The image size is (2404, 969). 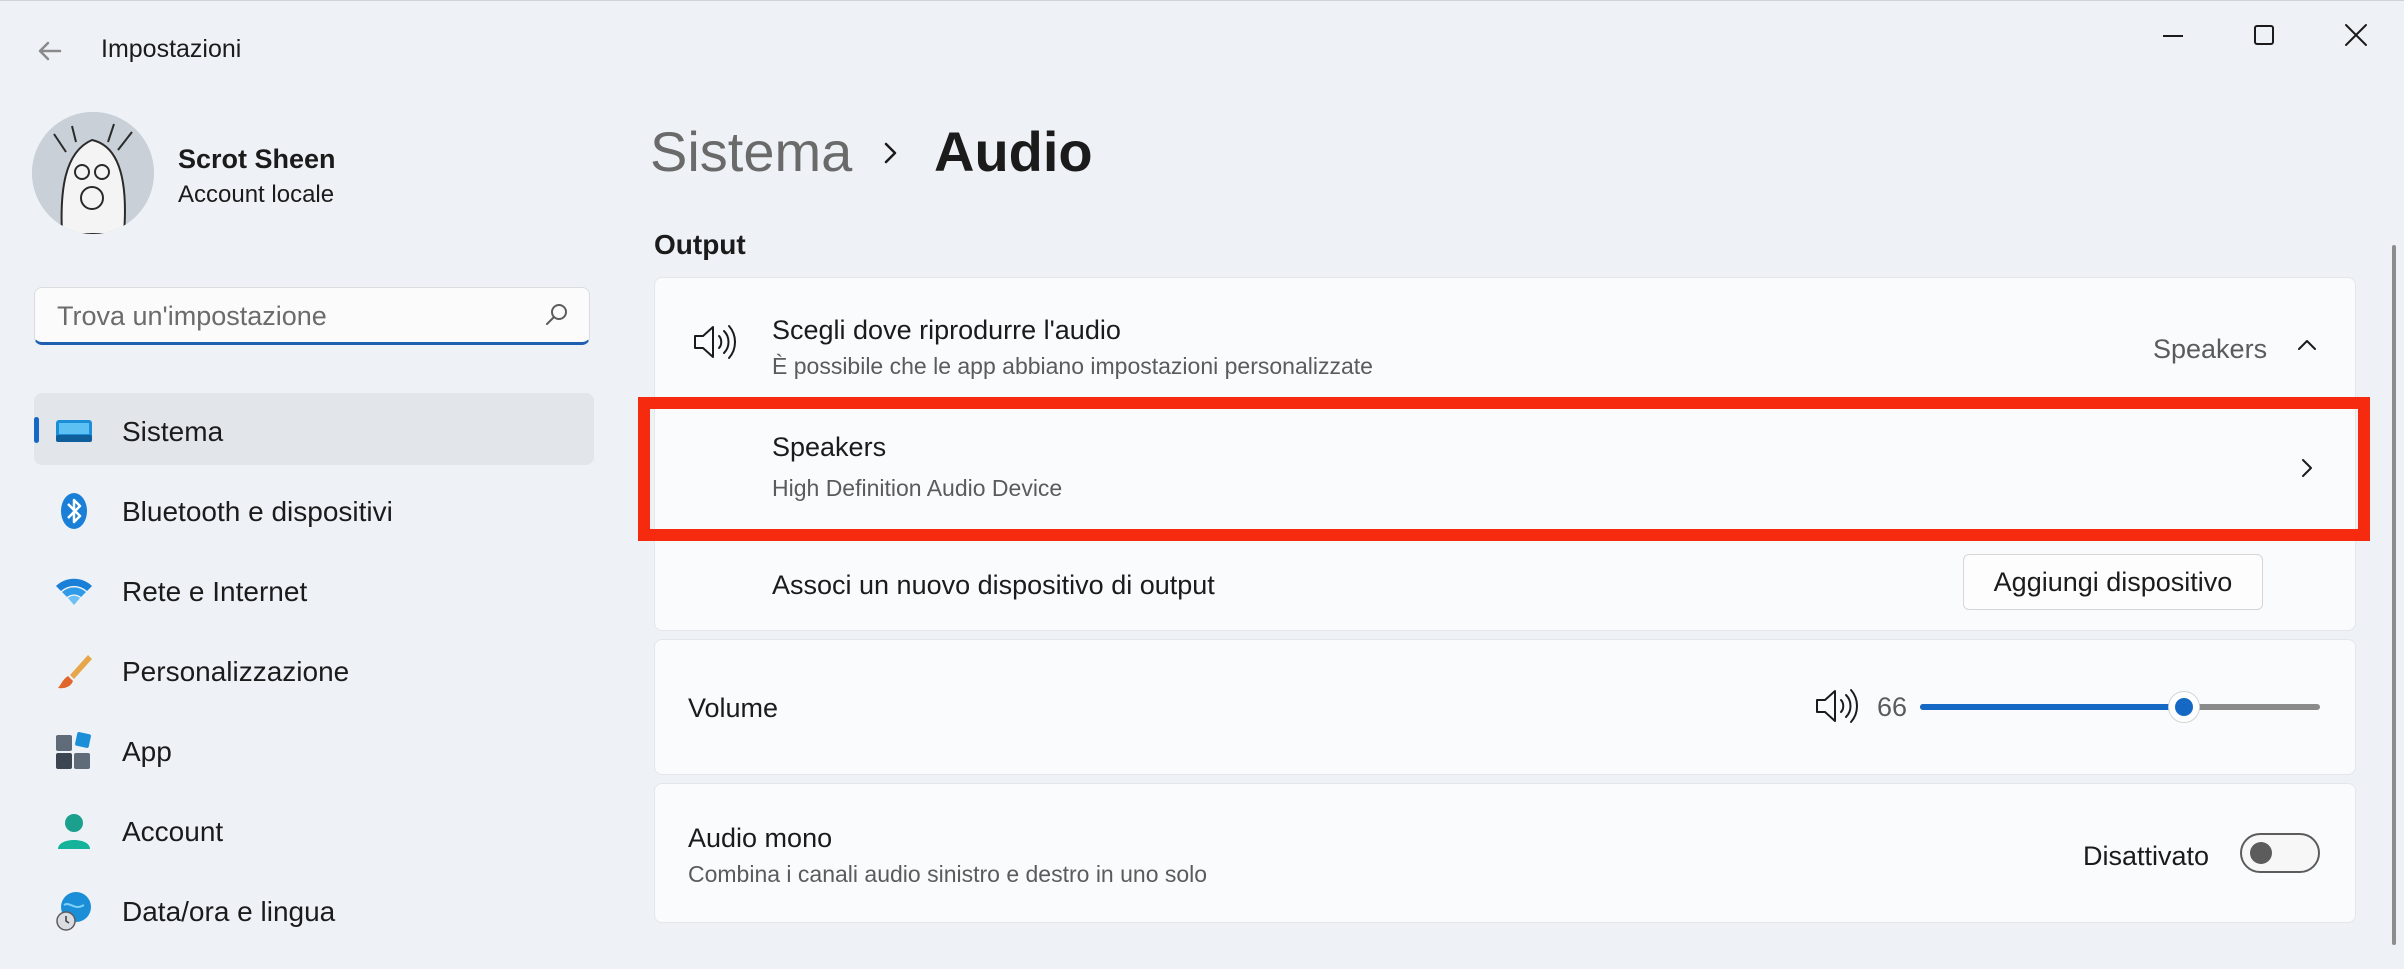 What do you see at coordinates (2210, 349) in the screenshot?
I see `selected-output-value: Speakers` at bounding box center [2210, 349].